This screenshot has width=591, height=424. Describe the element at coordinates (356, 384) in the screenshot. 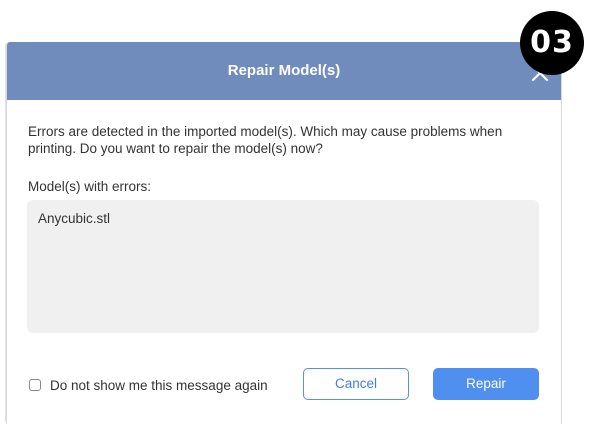

I see `cancel-button: Cancel` at that location.